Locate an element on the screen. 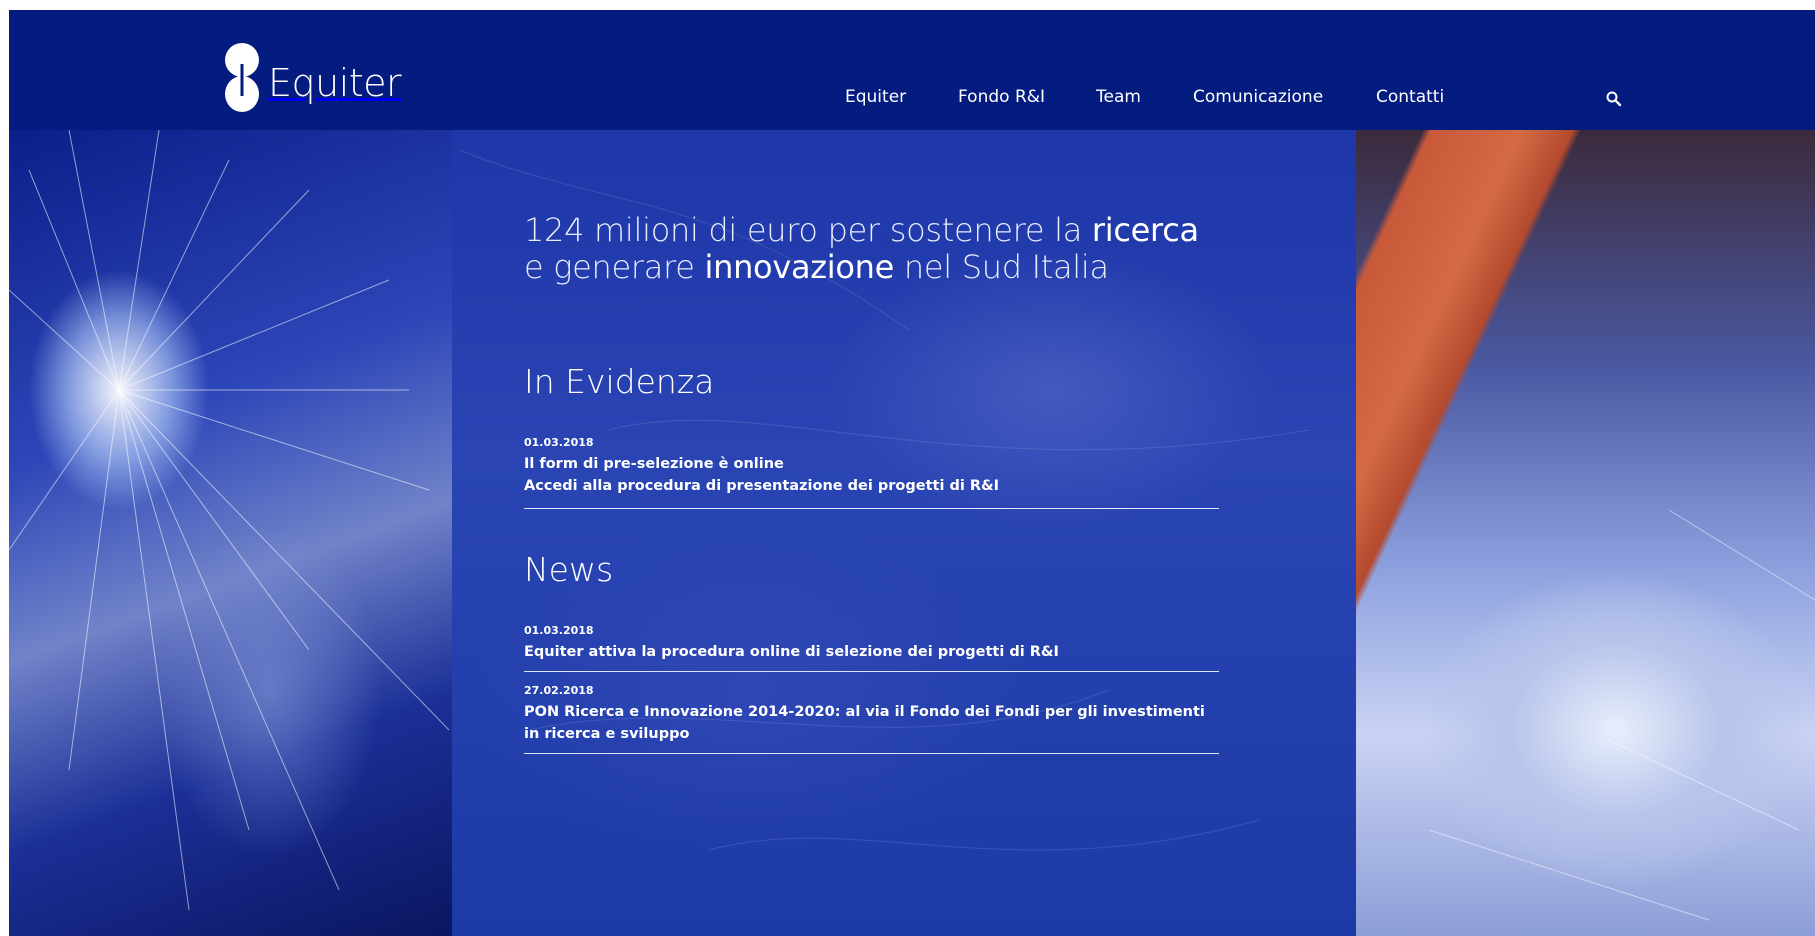  highlights-title: In Evidenza is located at coordinates (619, 381).